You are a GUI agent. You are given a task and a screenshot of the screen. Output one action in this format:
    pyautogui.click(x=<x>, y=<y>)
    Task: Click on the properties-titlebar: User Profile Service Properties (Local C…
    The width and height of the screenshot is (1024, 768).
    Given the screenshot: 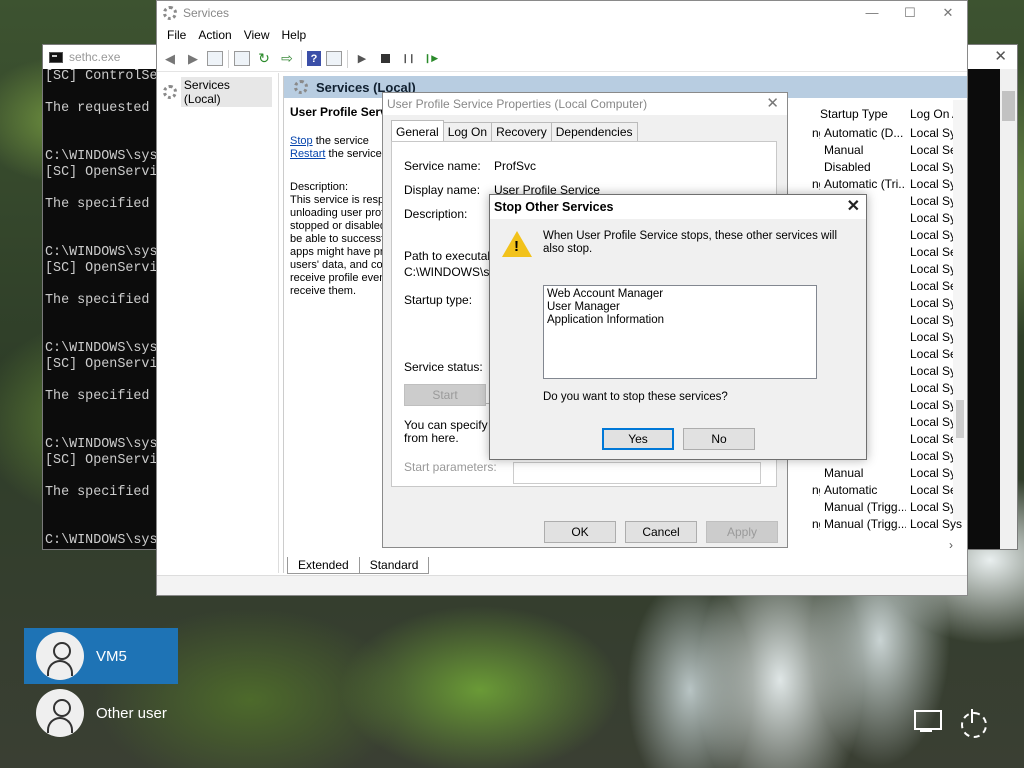 What is the action you would take?
    pyautogui.click(x=585, y=104)
    